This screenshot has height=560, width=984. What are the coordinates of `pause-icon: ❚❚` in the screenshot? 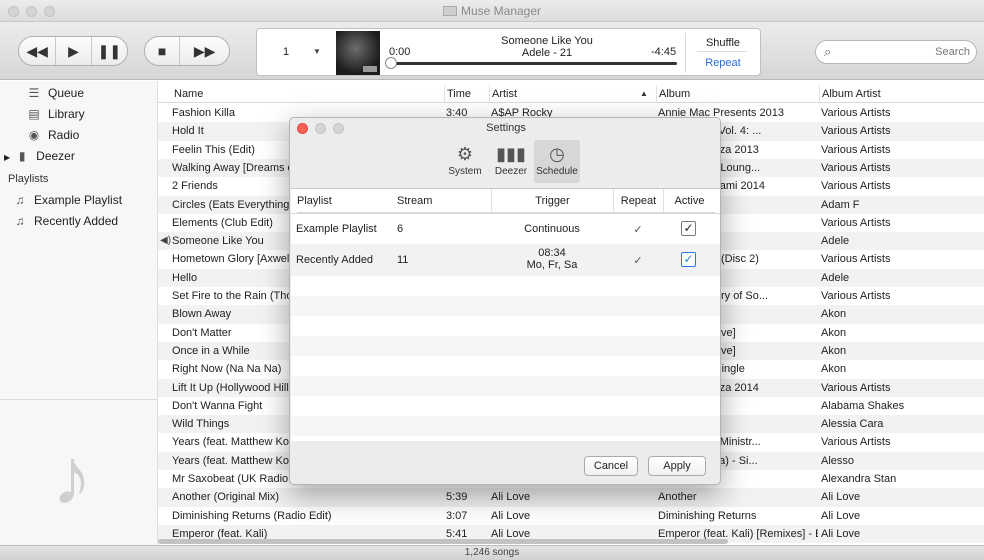 It's located at (109, 51).